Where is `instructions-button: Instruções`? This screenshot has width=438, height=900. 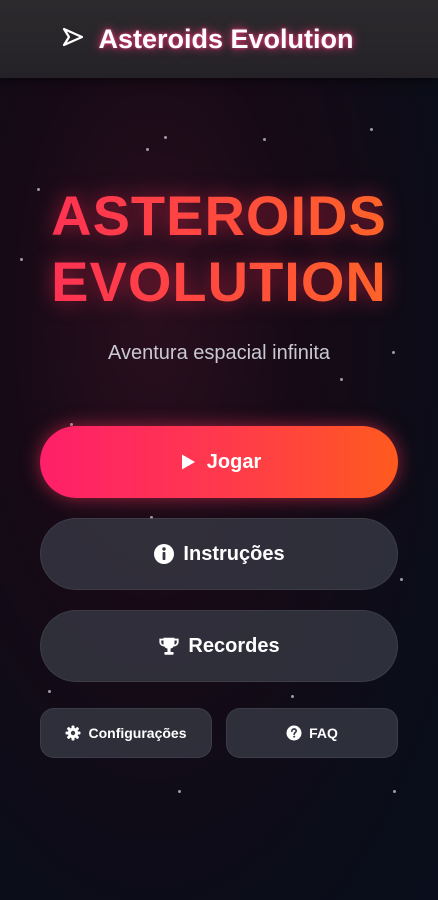
instructions-button: Instruções is located at coordinates (219, 554).